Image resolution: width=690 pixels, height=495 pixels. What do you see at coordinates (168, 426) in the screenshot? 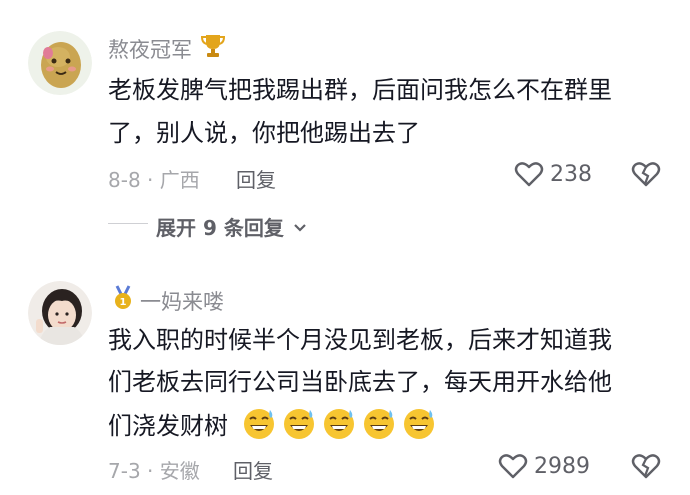
I see `comment-text-tail: 们浇发财树` at bounding box center [168, 426].